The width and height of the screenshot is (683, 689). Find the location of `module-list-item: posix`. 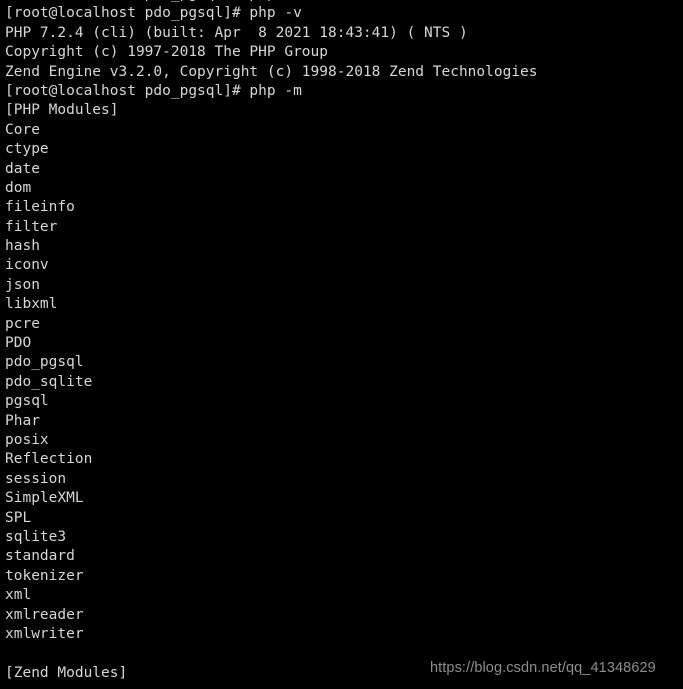

module-list-item: posix is located at coordinates (27, 439).